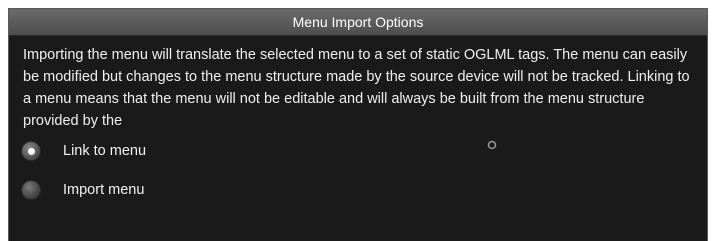  What do you see at coordinates (31, 190) in the screenshot?
I see `import-menu-radio` at bounding box center [31, 190].